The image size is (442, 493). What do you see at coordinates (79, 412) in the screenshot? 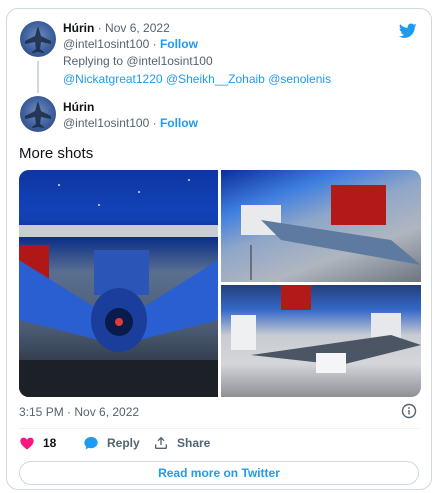
I see `tweet-timestamp: 3:15 PM · Nov 6, 2022` at bounding box center [79, 412].